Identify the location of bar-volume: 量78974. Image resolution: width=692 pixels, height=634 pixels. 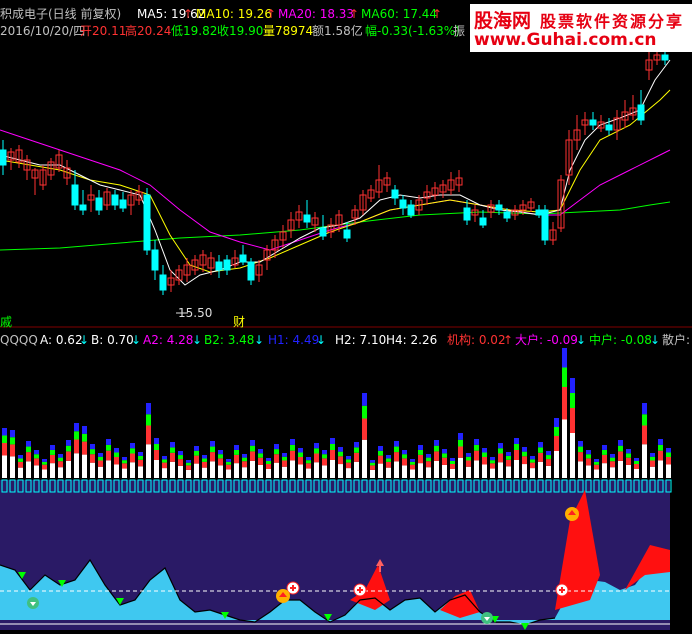
(288, 31).